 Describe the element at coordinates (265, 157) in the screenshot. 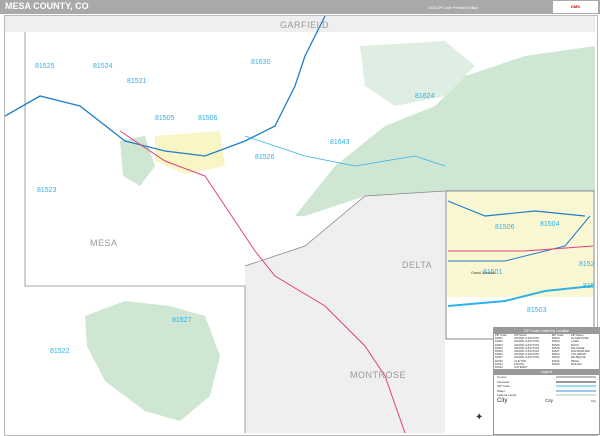

I see `zip-label: 81526` at that location.